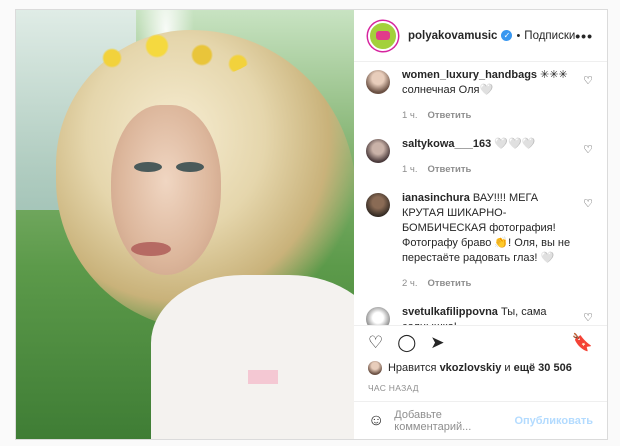  I want to click on post-actions: ♡ ◯ ➤ 🔖, so click(480, 342).